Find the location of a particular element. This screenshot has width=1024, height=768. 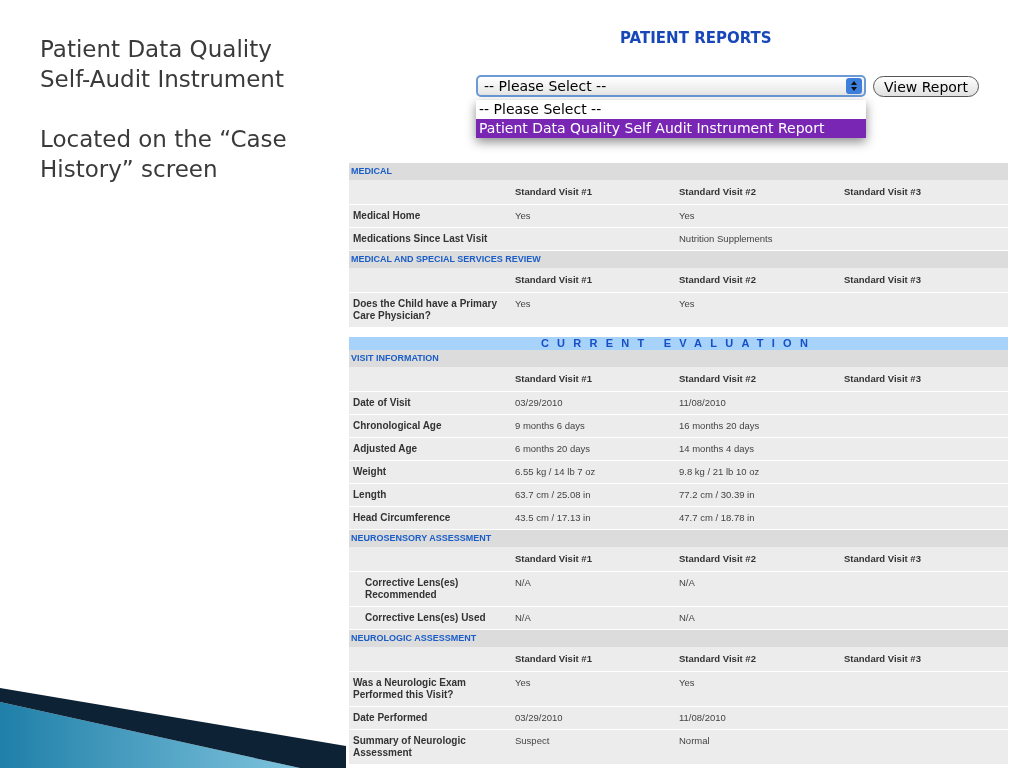

table-cell-text: 43.5 cm / 17.13 in is located at coordinates (553, 518).